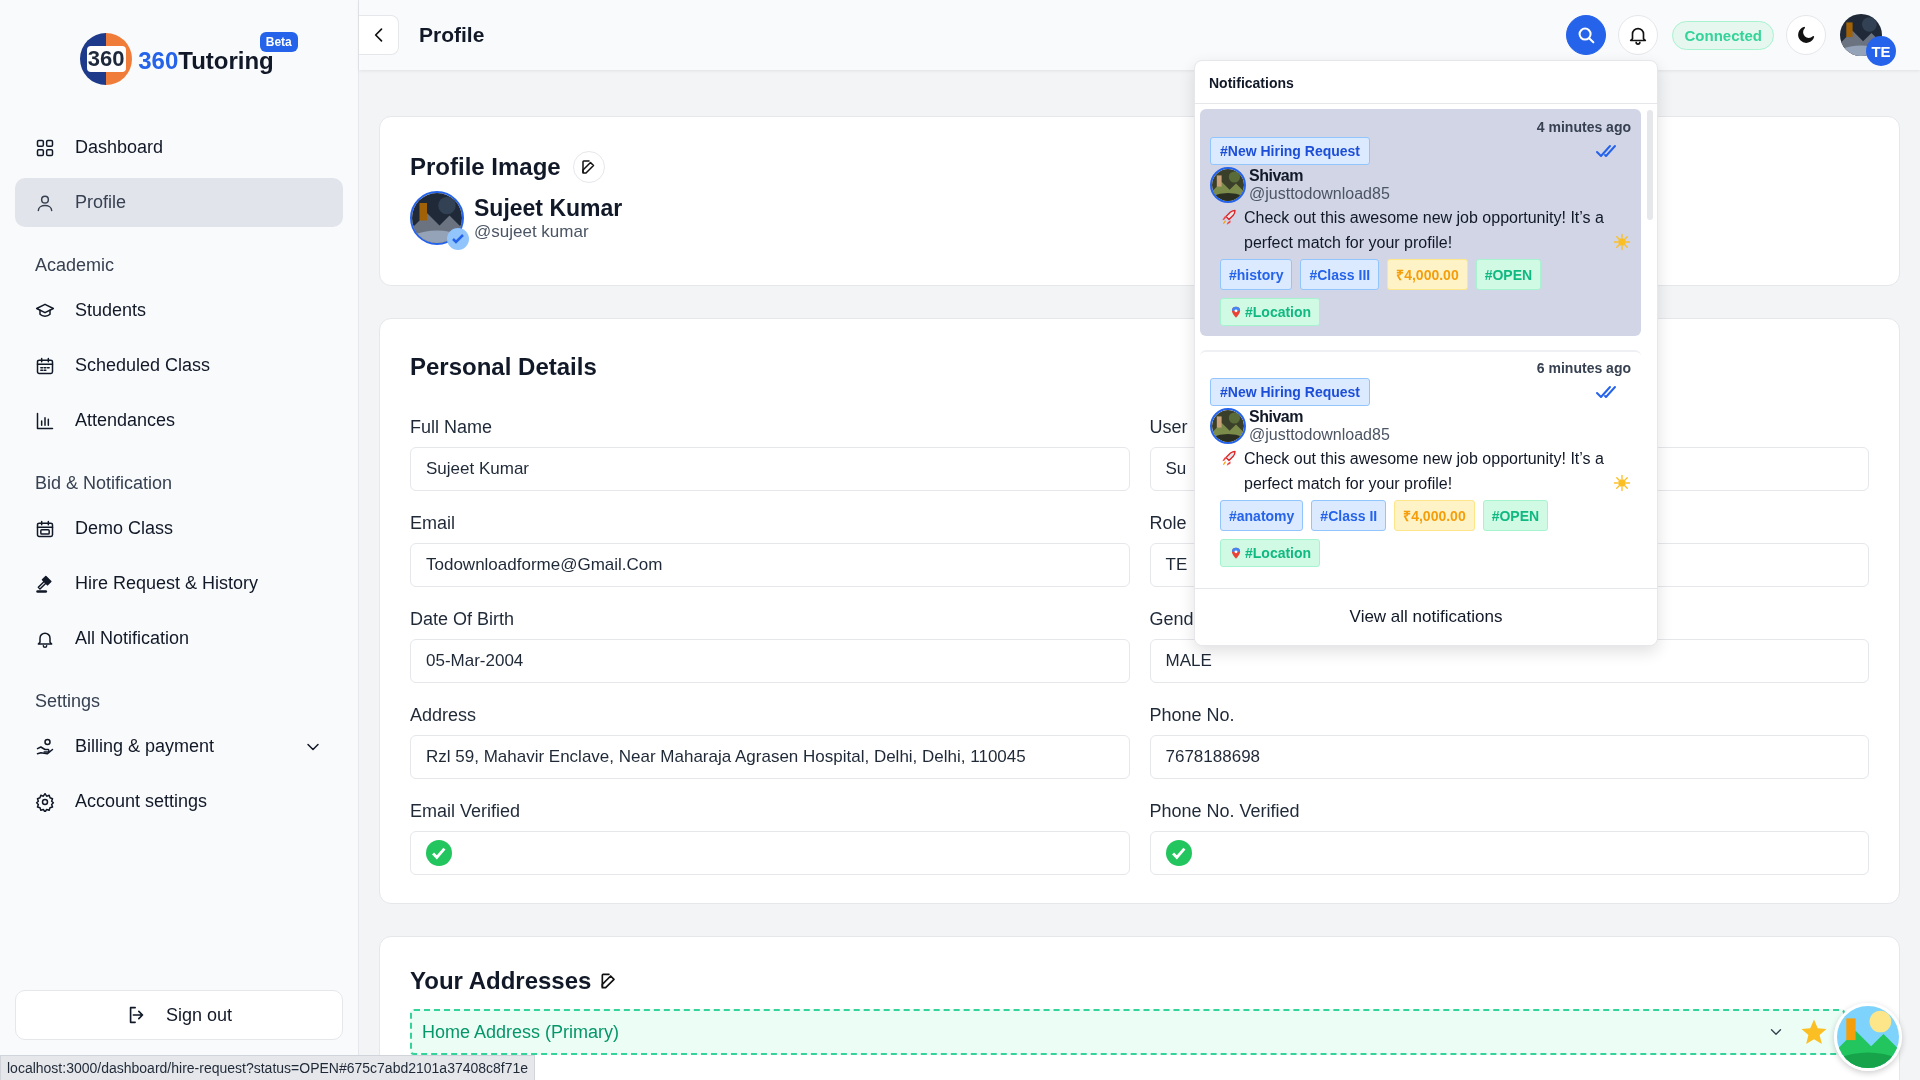  What do you see at coordinates (432, 523) in the screenshot?
I see `field-label: Email` at bounding box center [432, 523].